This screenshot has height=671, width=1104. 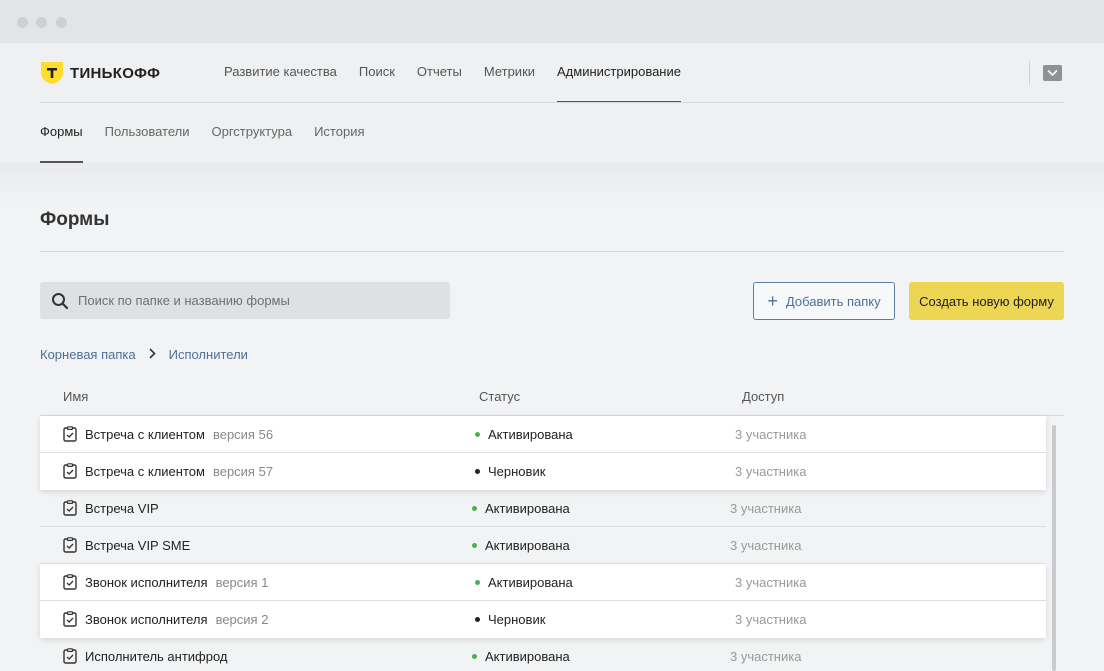 I want to click on tinkoff-shield-icon, so click(x=52, y=73).